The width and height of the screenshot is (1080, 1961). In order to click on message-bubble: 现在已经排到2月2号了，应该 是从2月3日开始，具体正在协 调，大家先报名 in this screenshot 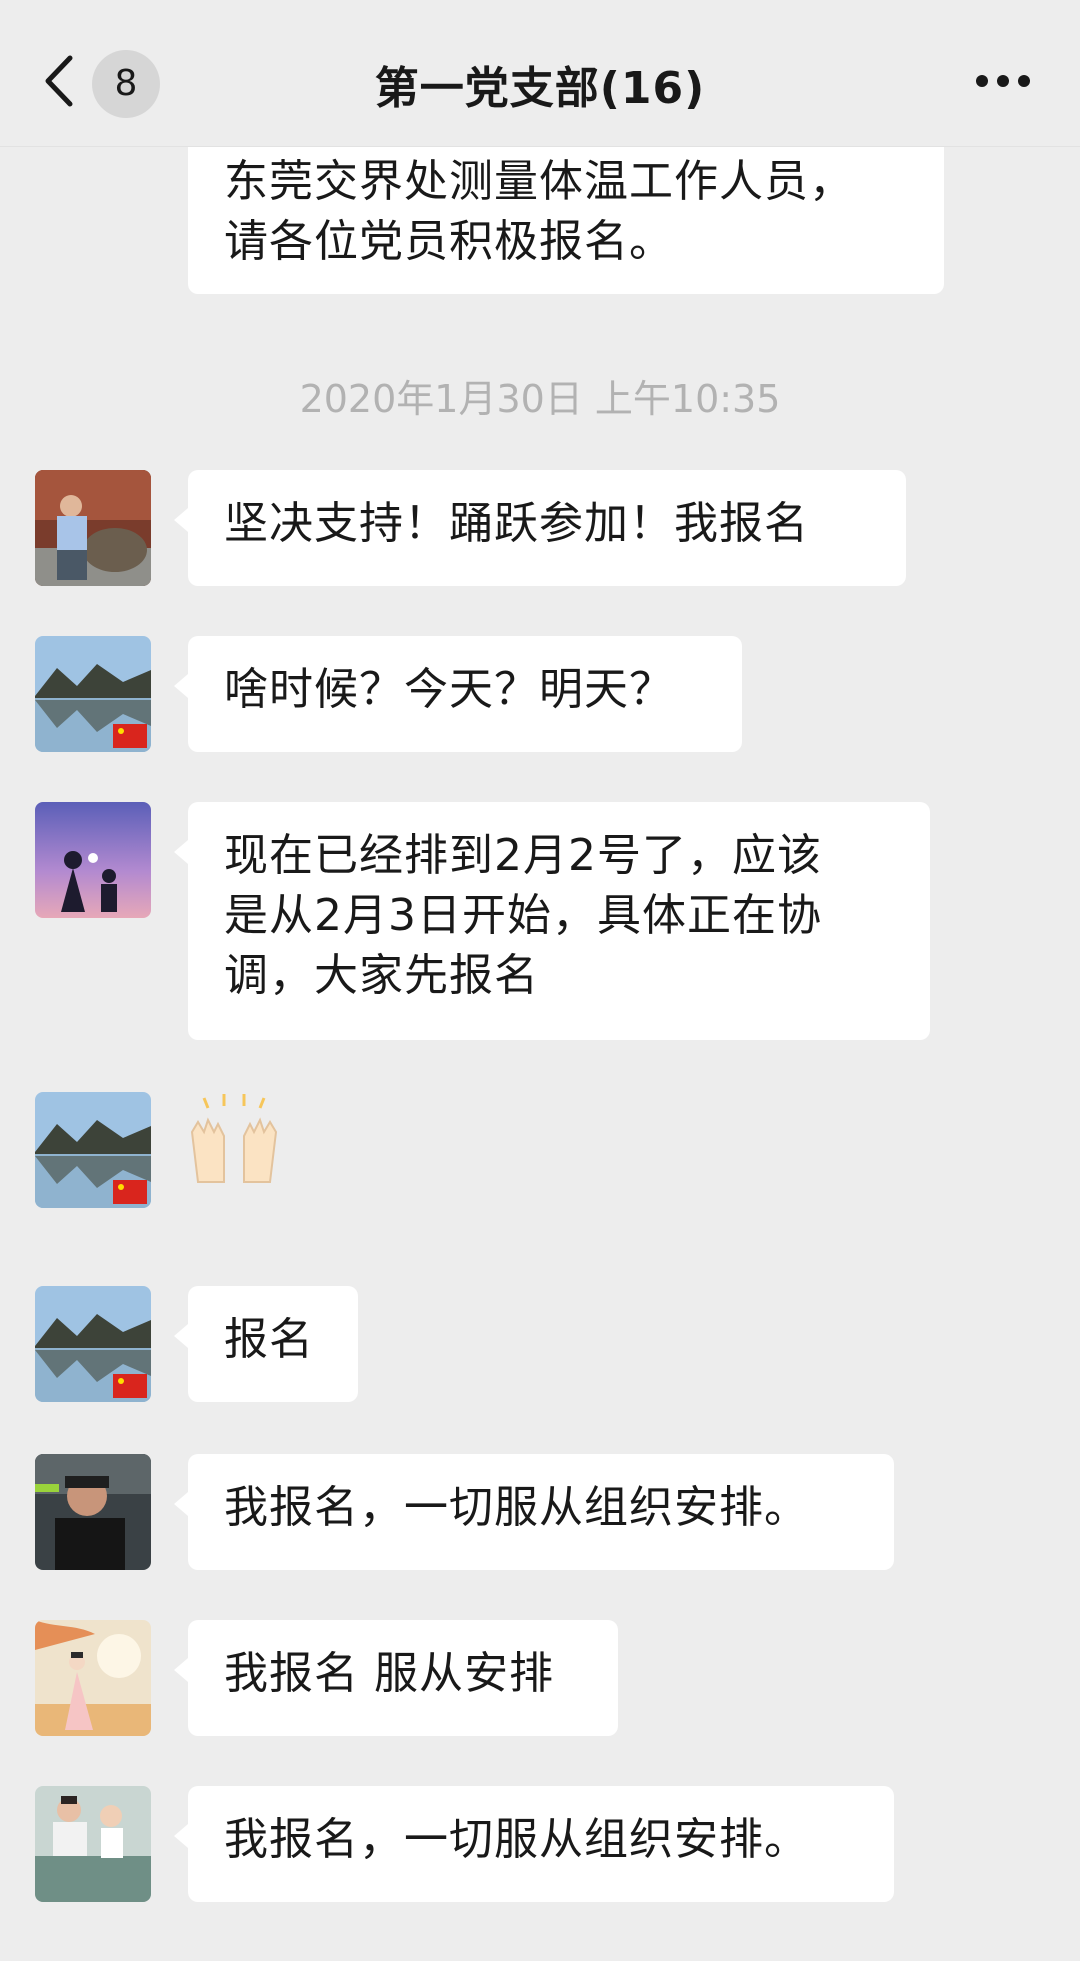, I will do `click(552, 921)`.